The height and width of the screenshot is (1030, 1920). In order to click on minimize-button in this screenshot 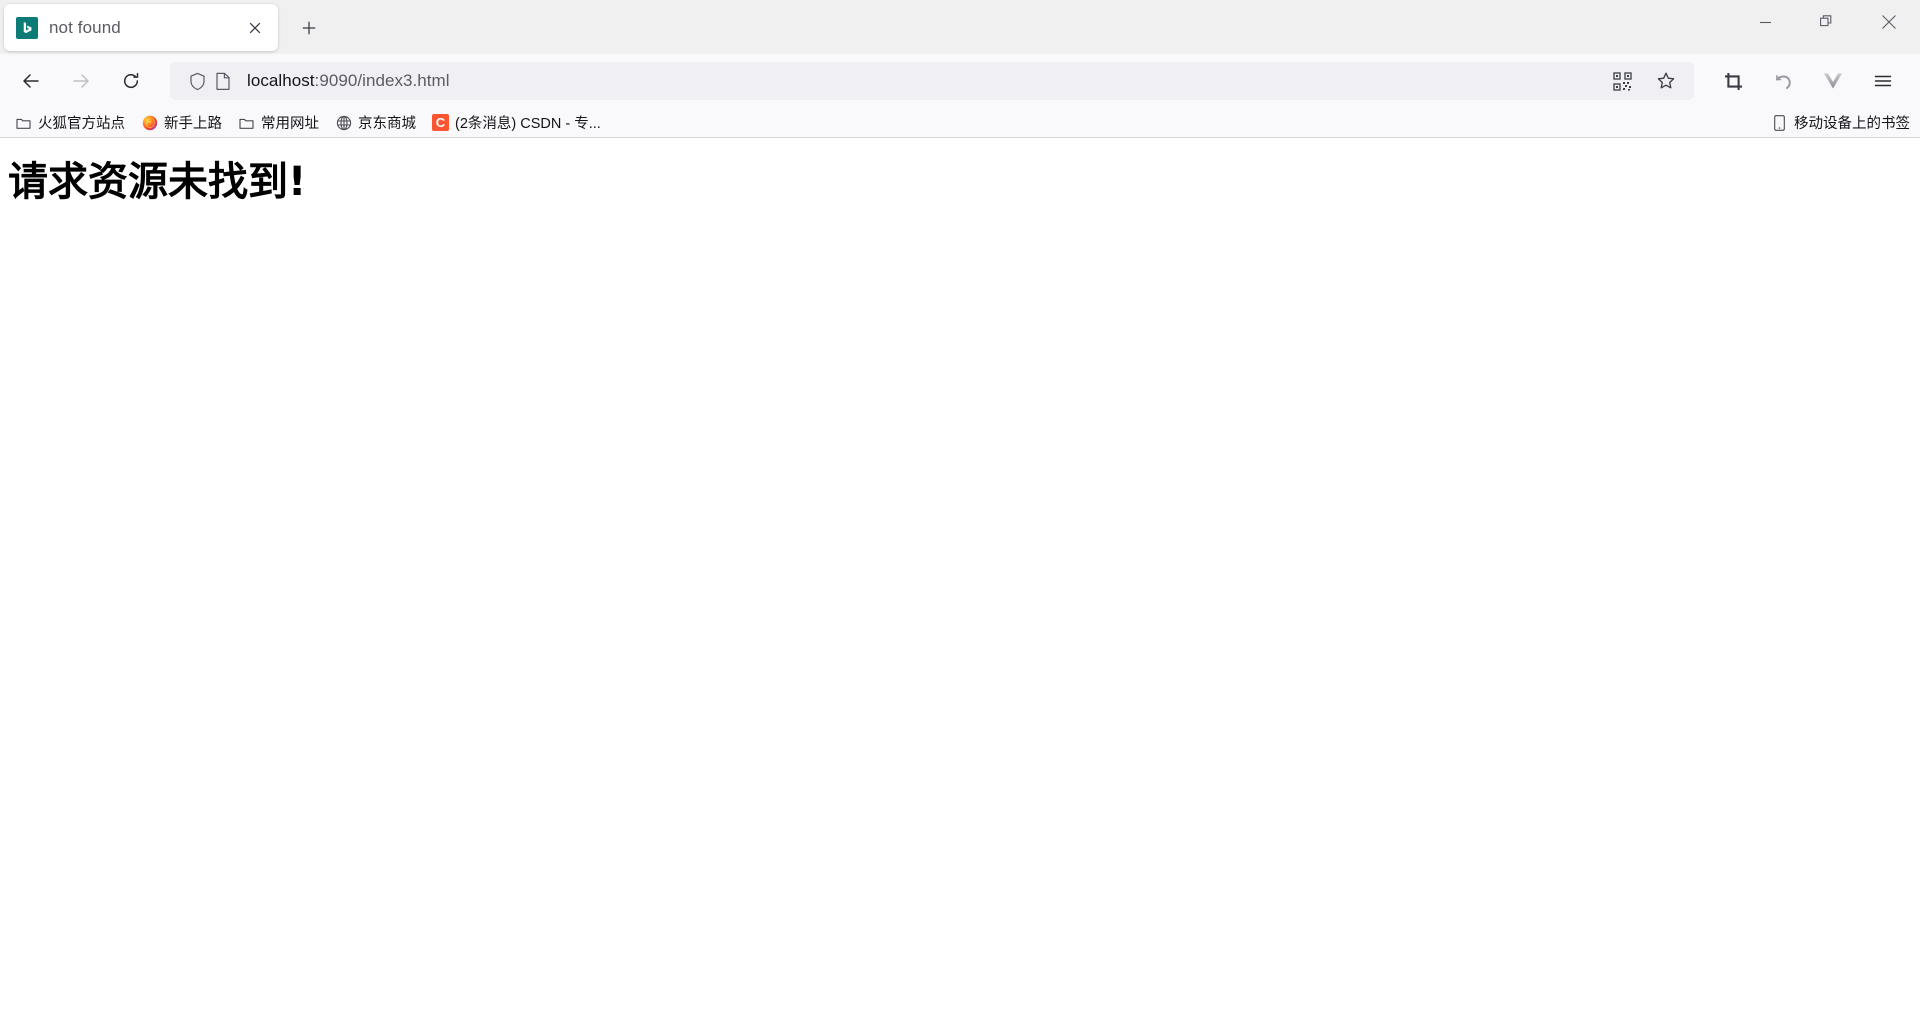, I will do `click(1765, 22)`.